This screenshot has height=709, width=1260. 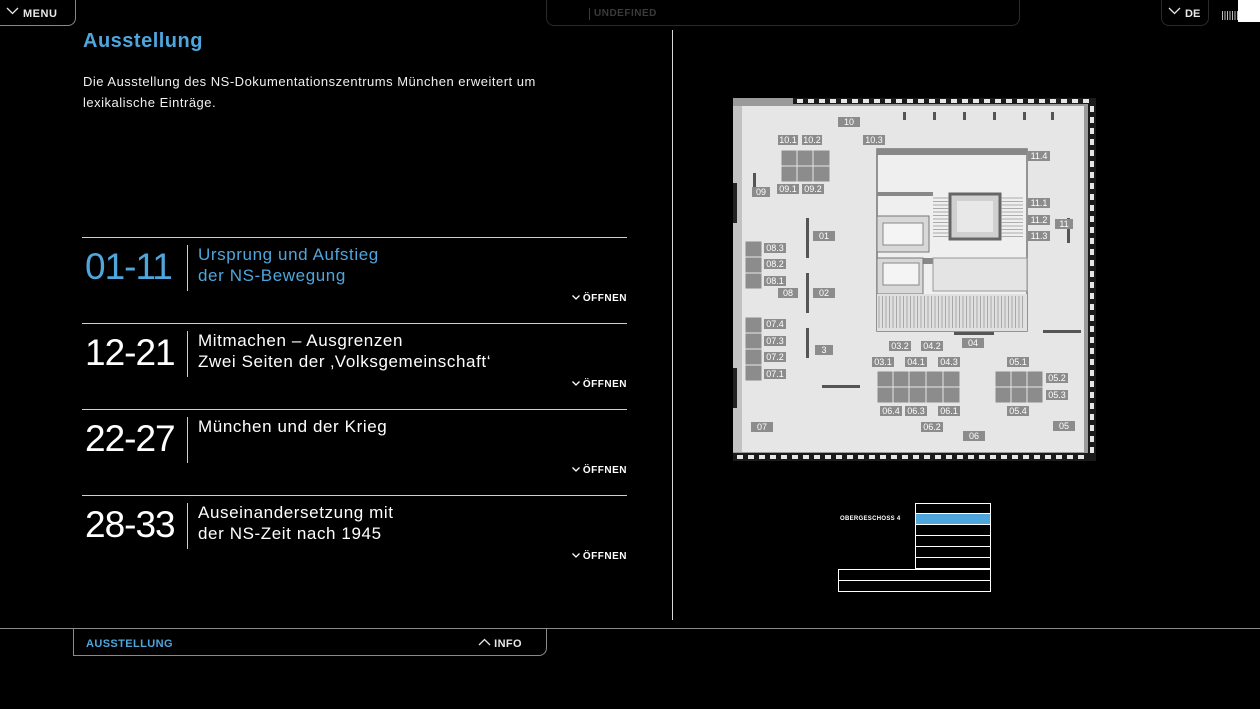 I want to click on room-label: 08, so click(x=788, y=293).